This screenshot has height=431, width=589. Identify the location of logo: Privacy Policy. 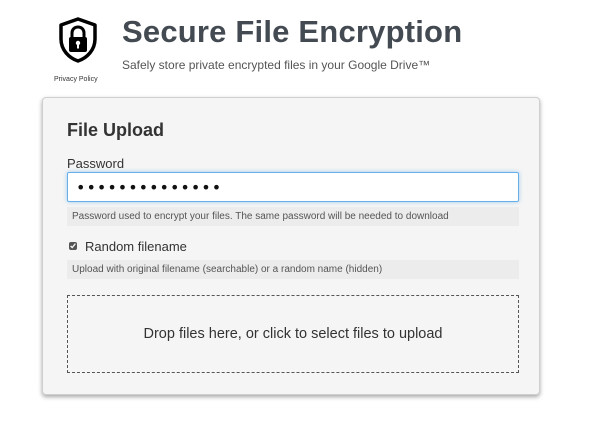
(80, 51).